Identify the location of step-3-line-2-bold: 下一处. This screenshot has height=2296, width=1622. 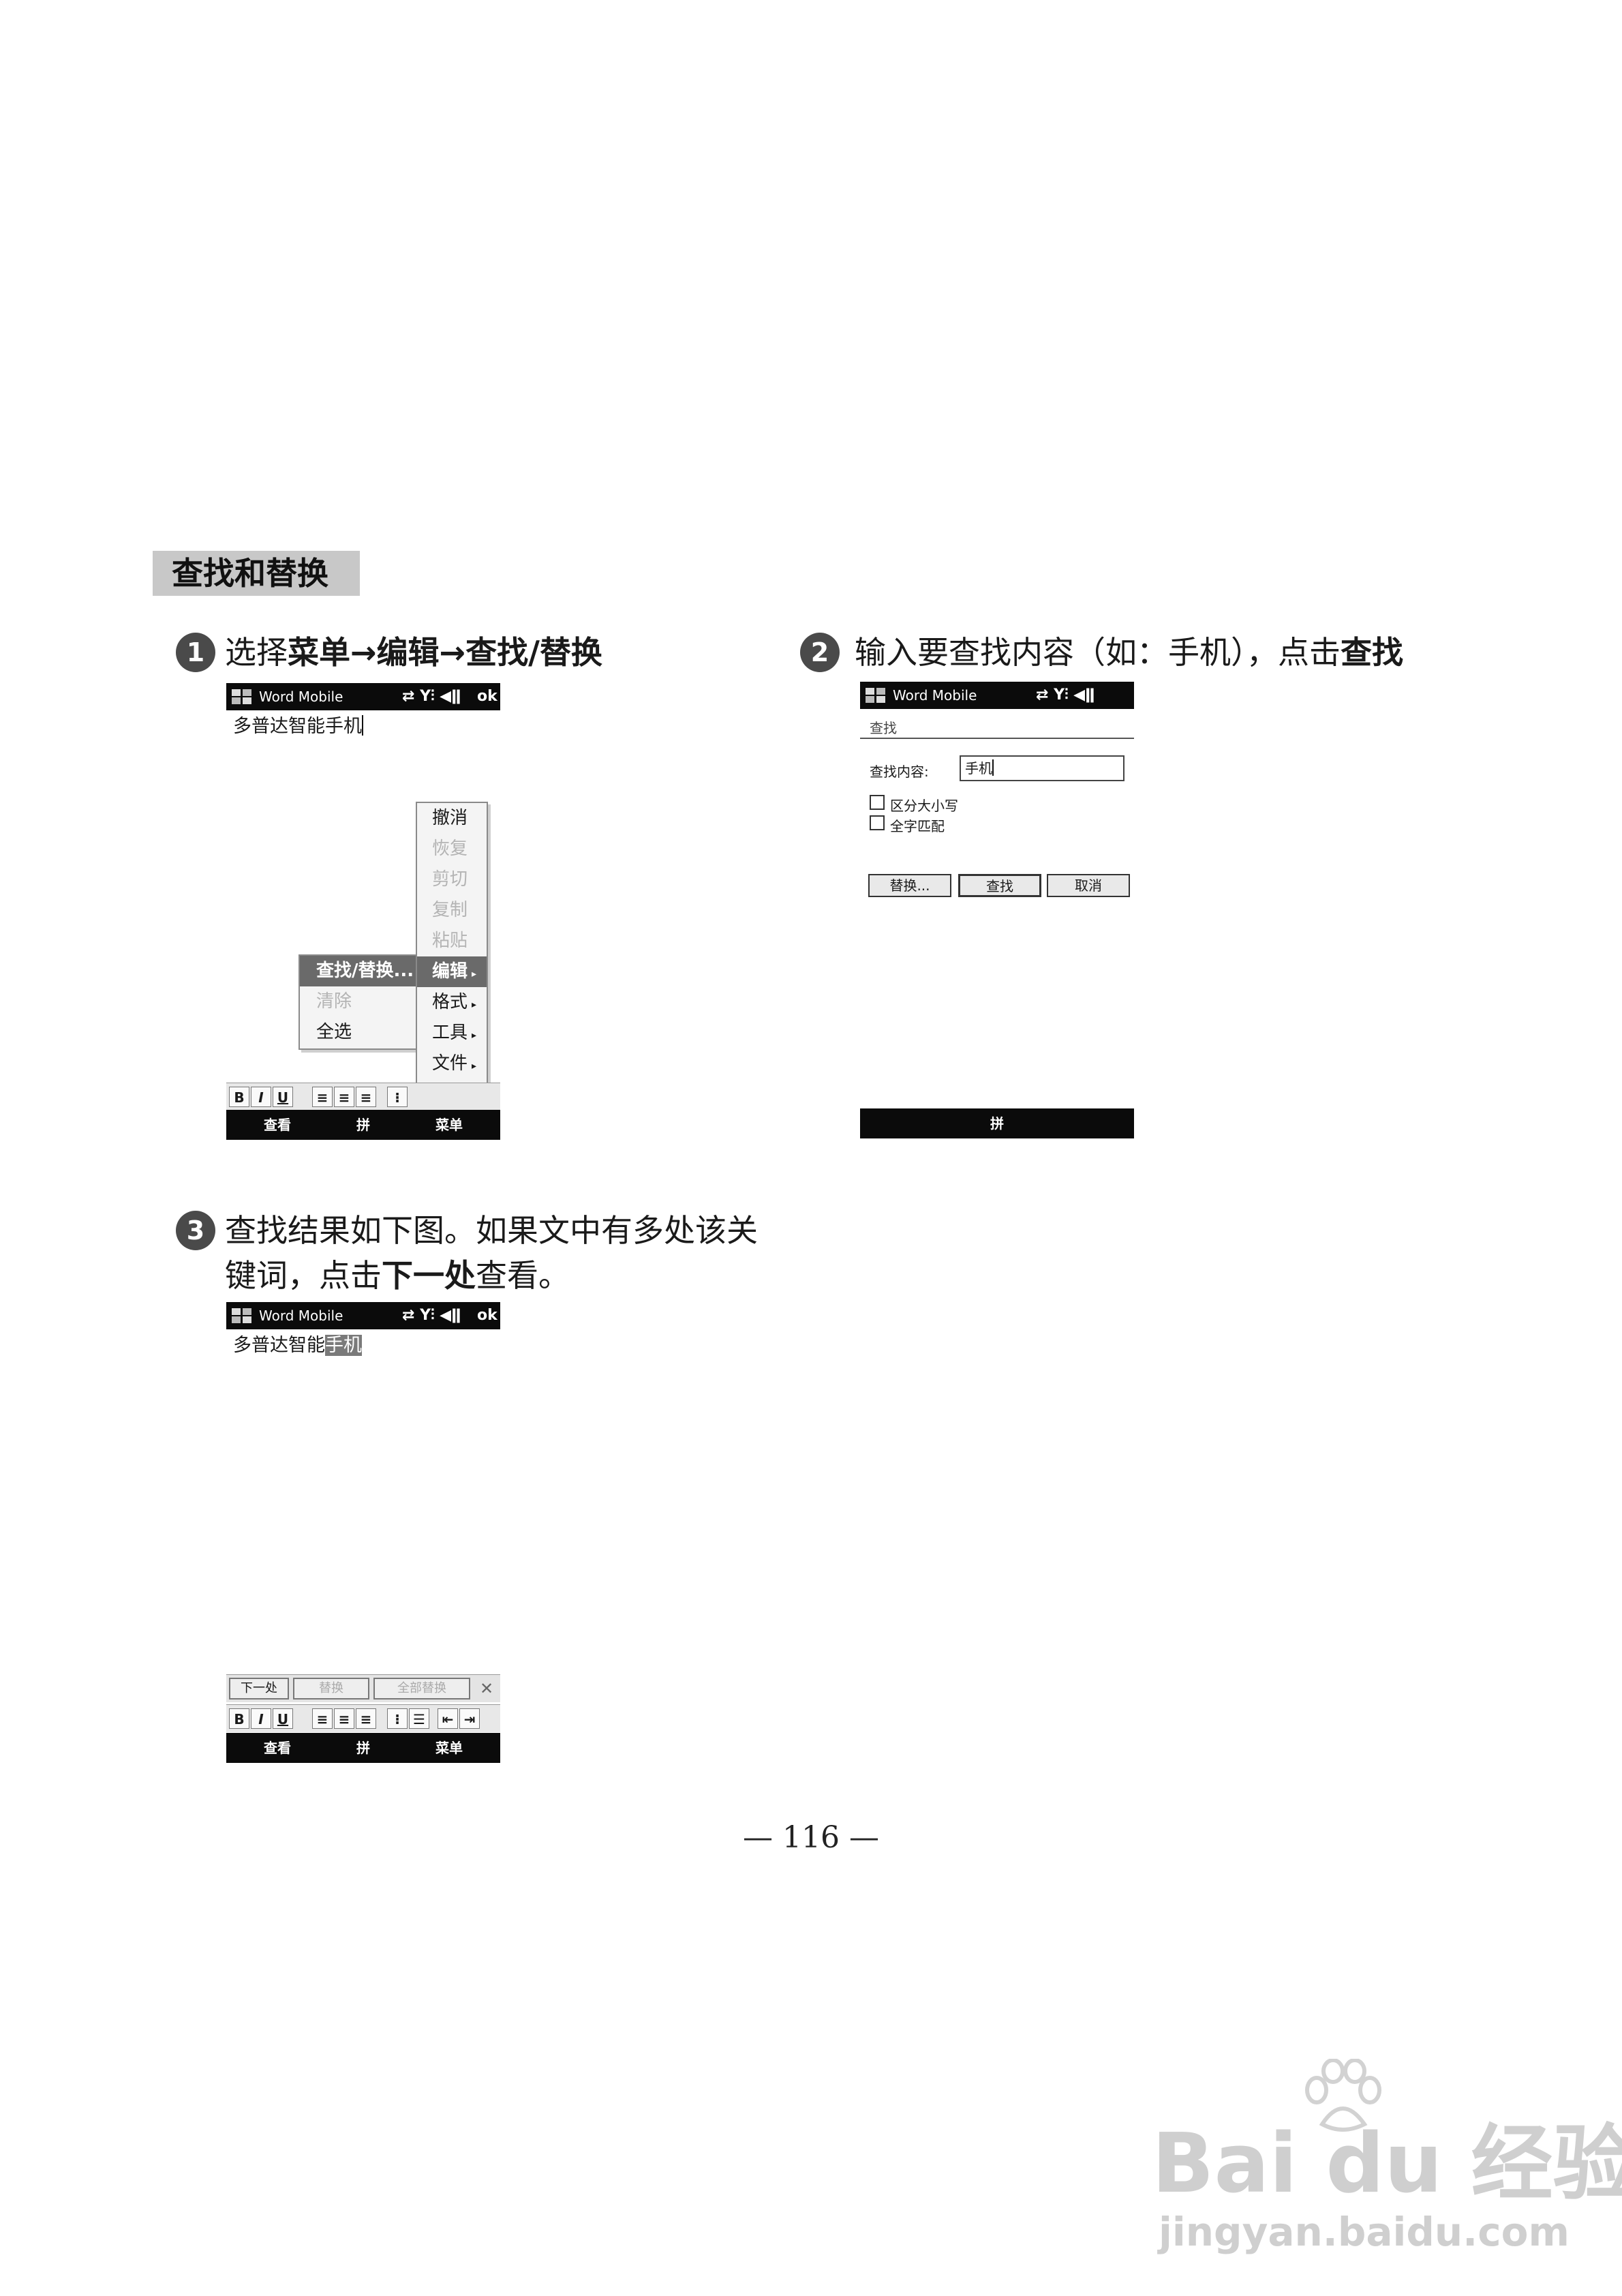
(429, 1275).